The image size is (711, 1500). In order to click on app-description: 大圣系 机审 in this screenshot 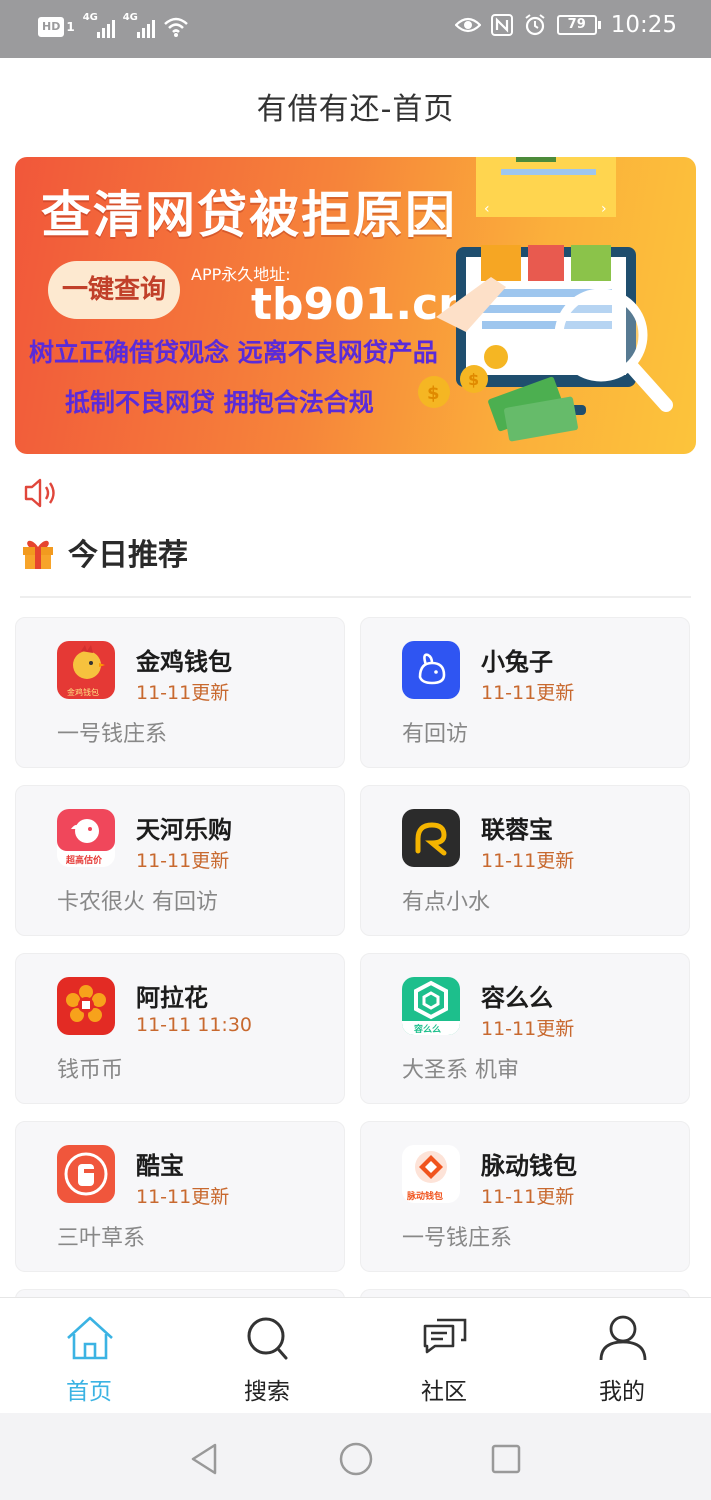, I will do `click(460, 1070)`.